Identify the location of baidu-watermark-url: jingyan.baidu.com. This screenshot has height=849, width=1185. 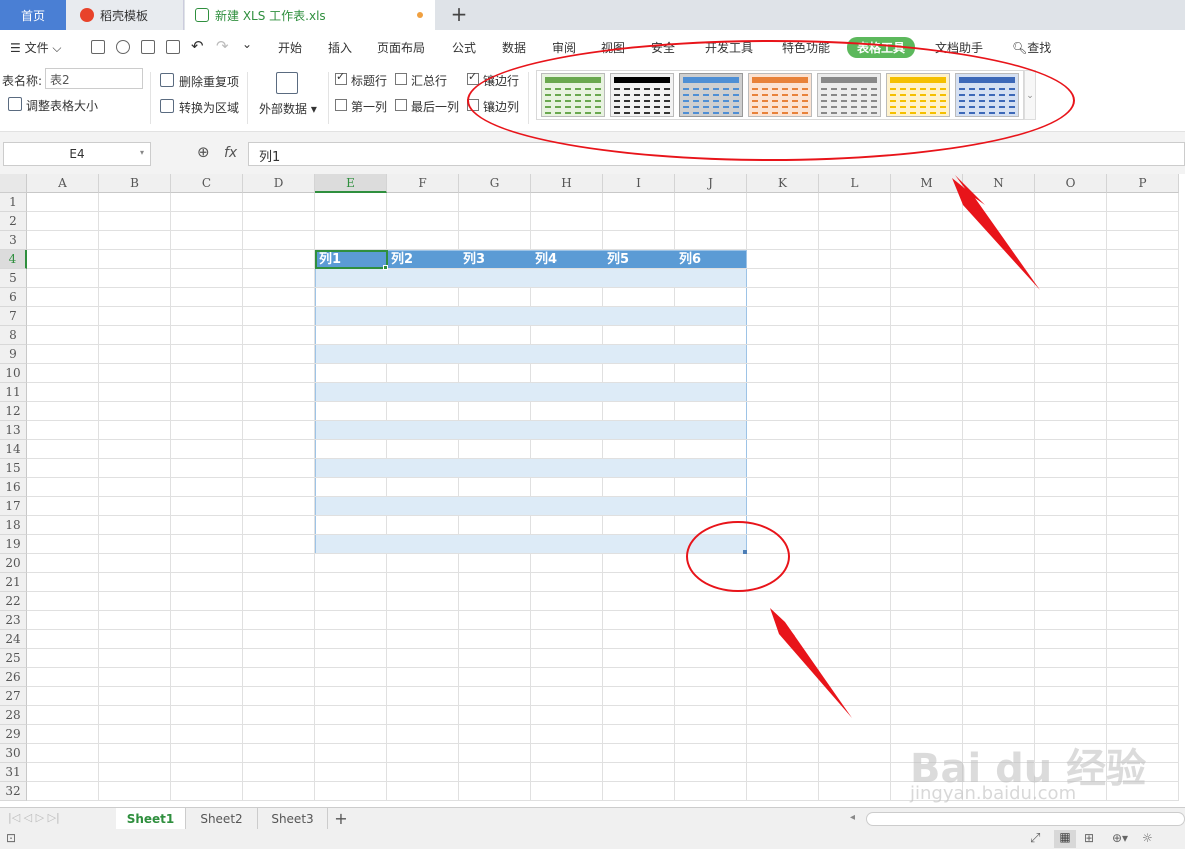
(993, 793).